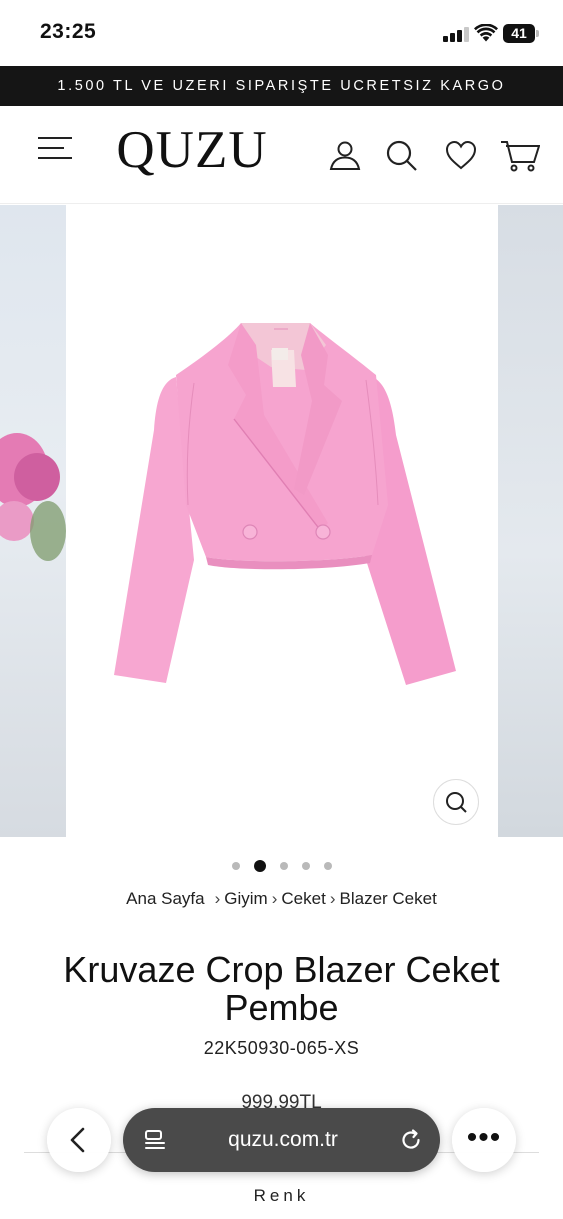 This screenshot has height=1219, width=563. Describe the element at coordinates (68, 31) in the screenshot. I see `status-time: 23:25` at that location.